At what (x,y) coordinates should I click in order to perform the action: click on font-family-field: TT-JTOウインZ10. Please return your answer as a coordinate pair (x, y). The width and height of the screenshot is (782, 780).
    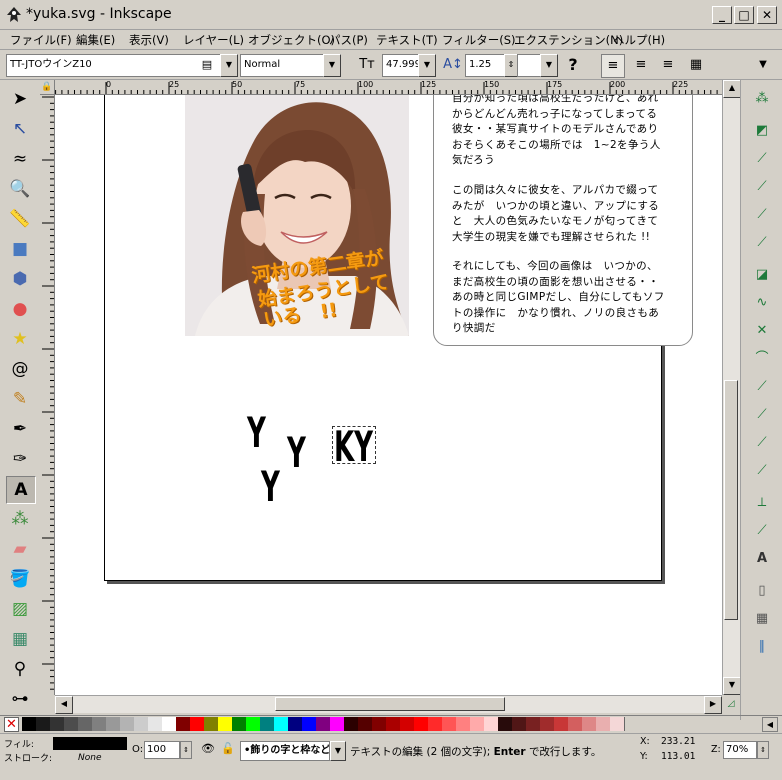
    Looking at the image, I should click on (113, 65).